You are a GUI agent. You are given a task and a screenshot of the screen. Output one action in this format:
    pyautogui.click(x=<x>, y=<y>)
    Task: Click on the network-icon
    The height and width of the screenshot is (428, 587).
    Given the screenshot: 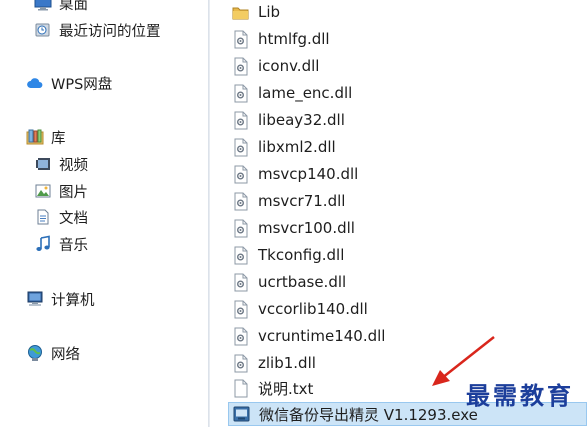 What is the action you would take?
    pyautogui.click(x=35, y=353)
    